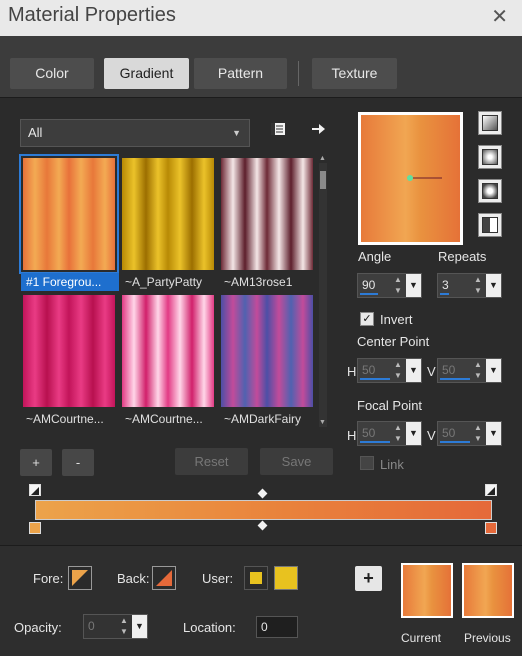 The width and height of the screenshot is (522, 656). Describe the element at coordinates (209, 627) in the screenshot. I see `location-label: Location:` at that location.